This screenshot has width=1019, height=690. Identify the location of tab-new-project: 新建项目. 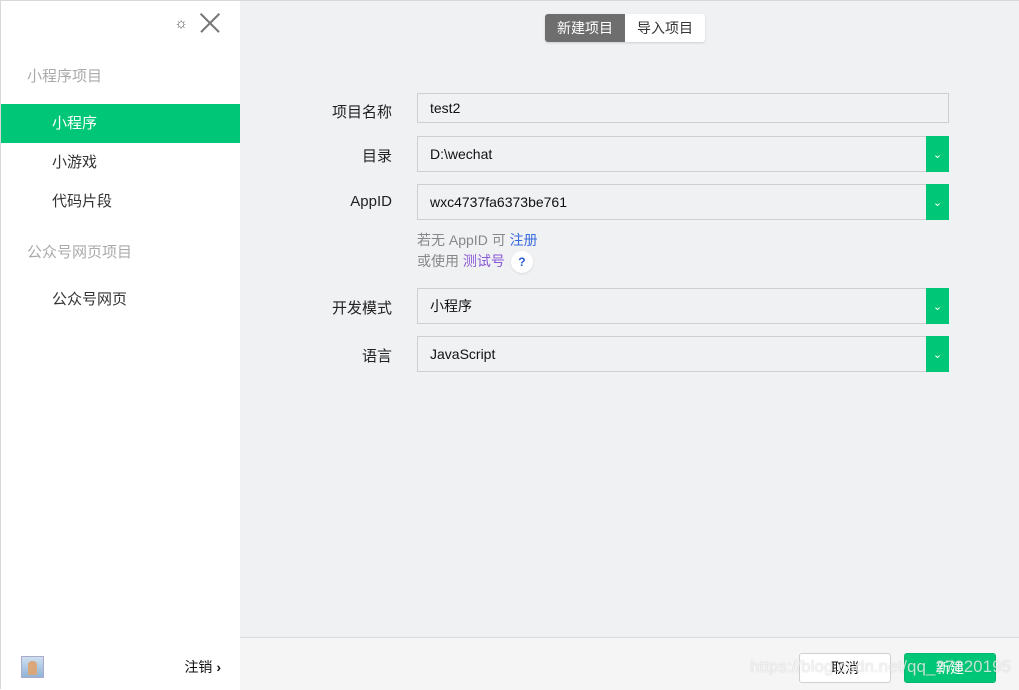
(585, 28).